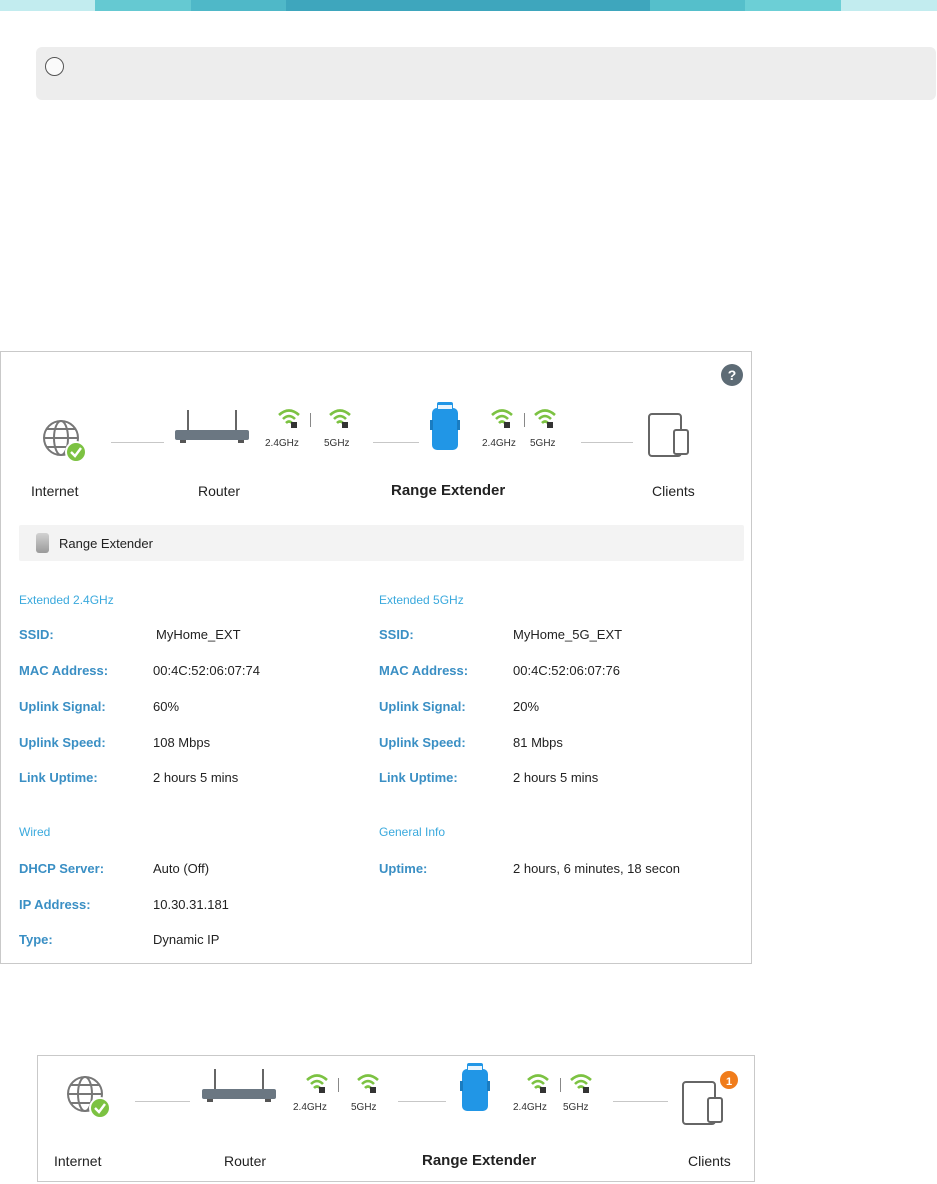  I want to click on wired-type-value: Dynamic IP, so click(186, 939).